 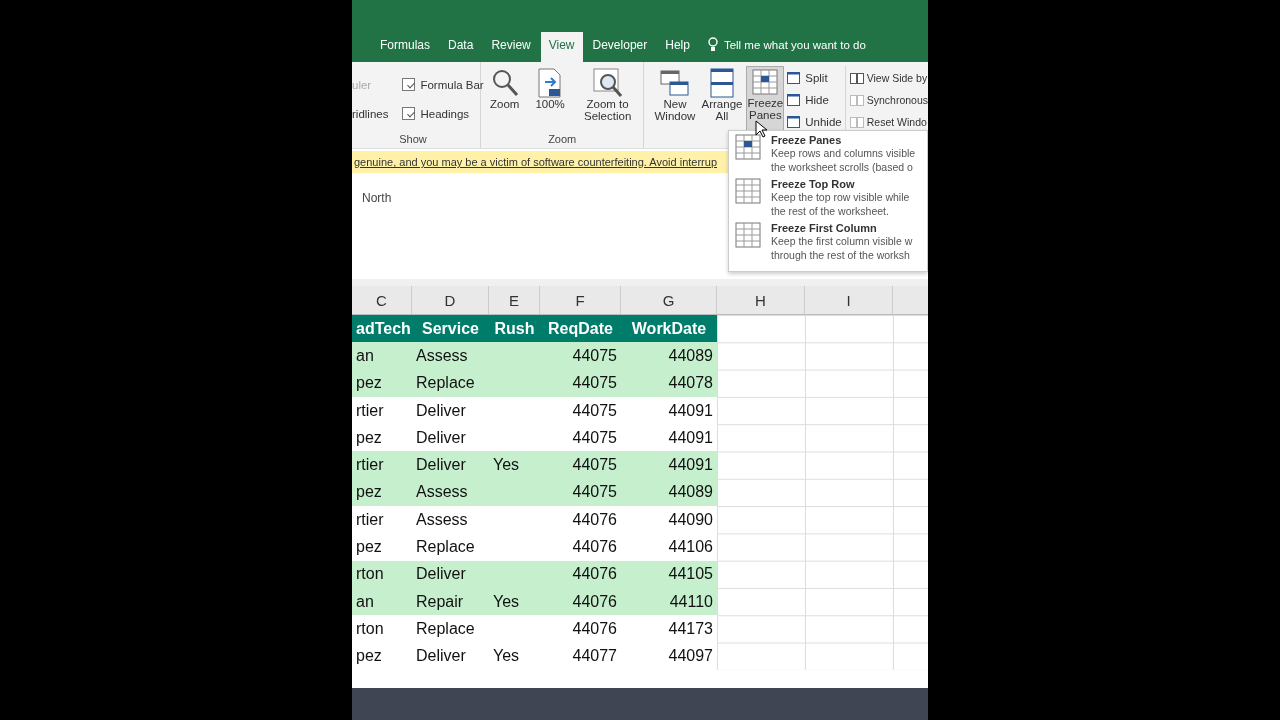 What do you see at coordinates (674, 83) in the screenshot?
I see `windows-icon` at bounding box center [674, 83].